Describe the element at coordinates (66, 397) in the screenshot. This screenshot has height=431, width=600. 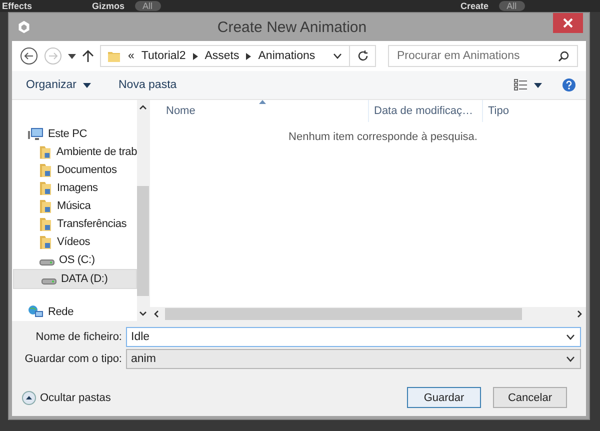
I see `hide-folders-button: Ocultar pastas` at that location.